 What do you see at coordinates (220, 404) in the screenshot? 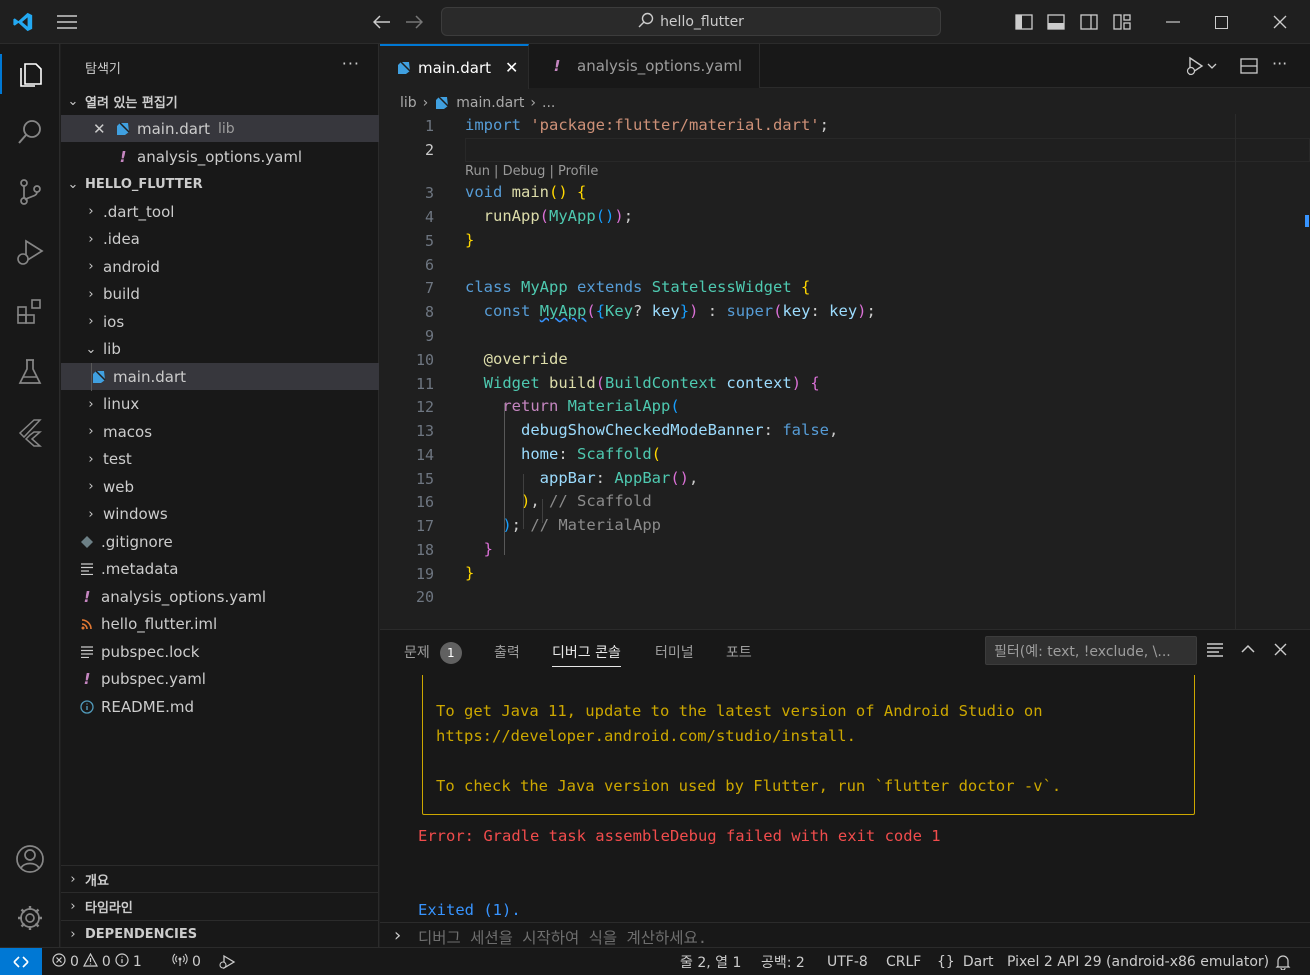
I see `tree-folder-linux: › linux` at bounding box center [220, 404].